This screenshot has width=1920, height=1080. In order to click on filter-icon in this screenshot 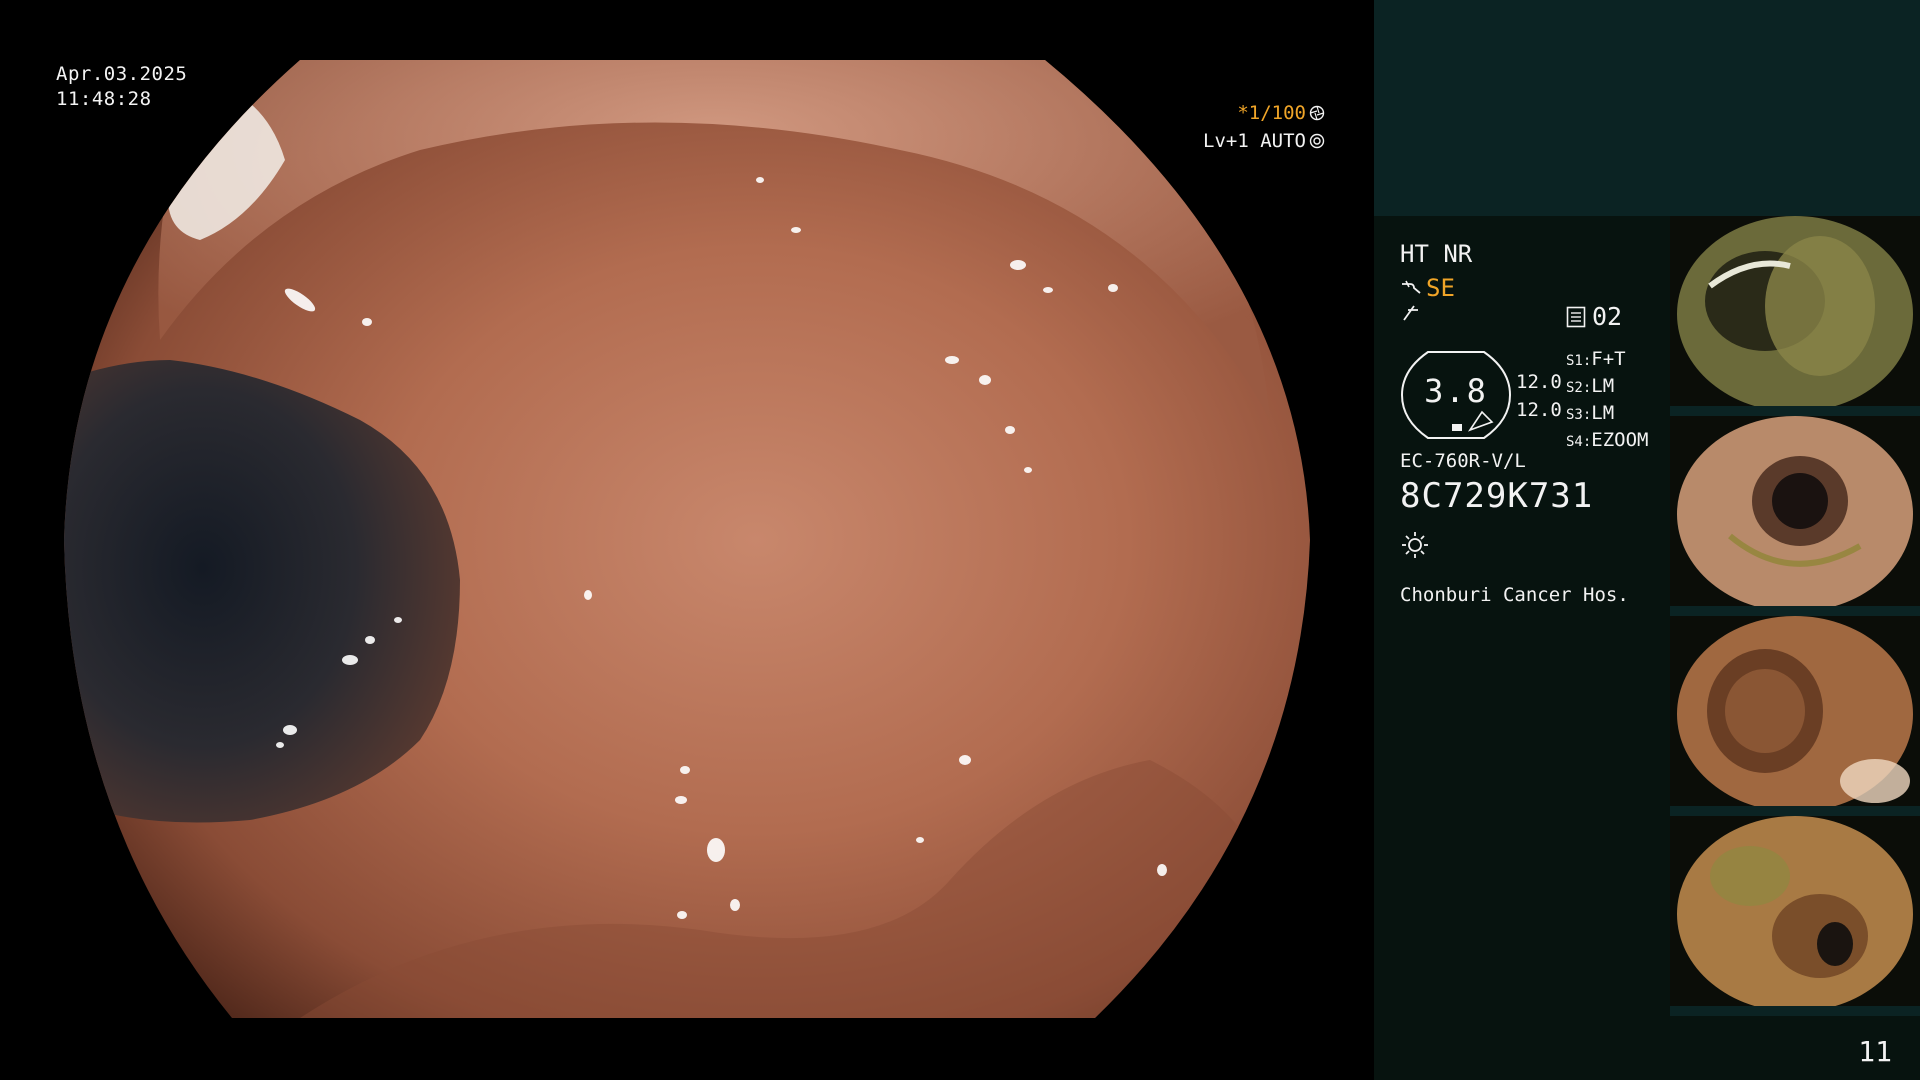, I will do `click(1411, 316)`.